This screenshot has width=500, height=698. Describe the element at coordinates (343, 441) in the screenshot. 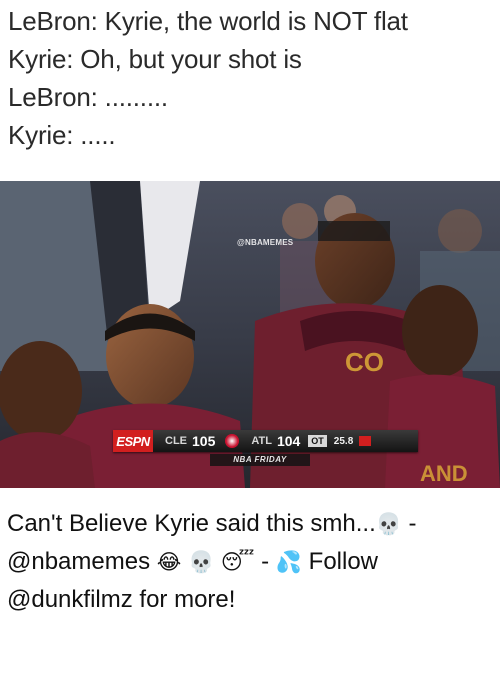

I see `game-clock: 25.8` at that location.